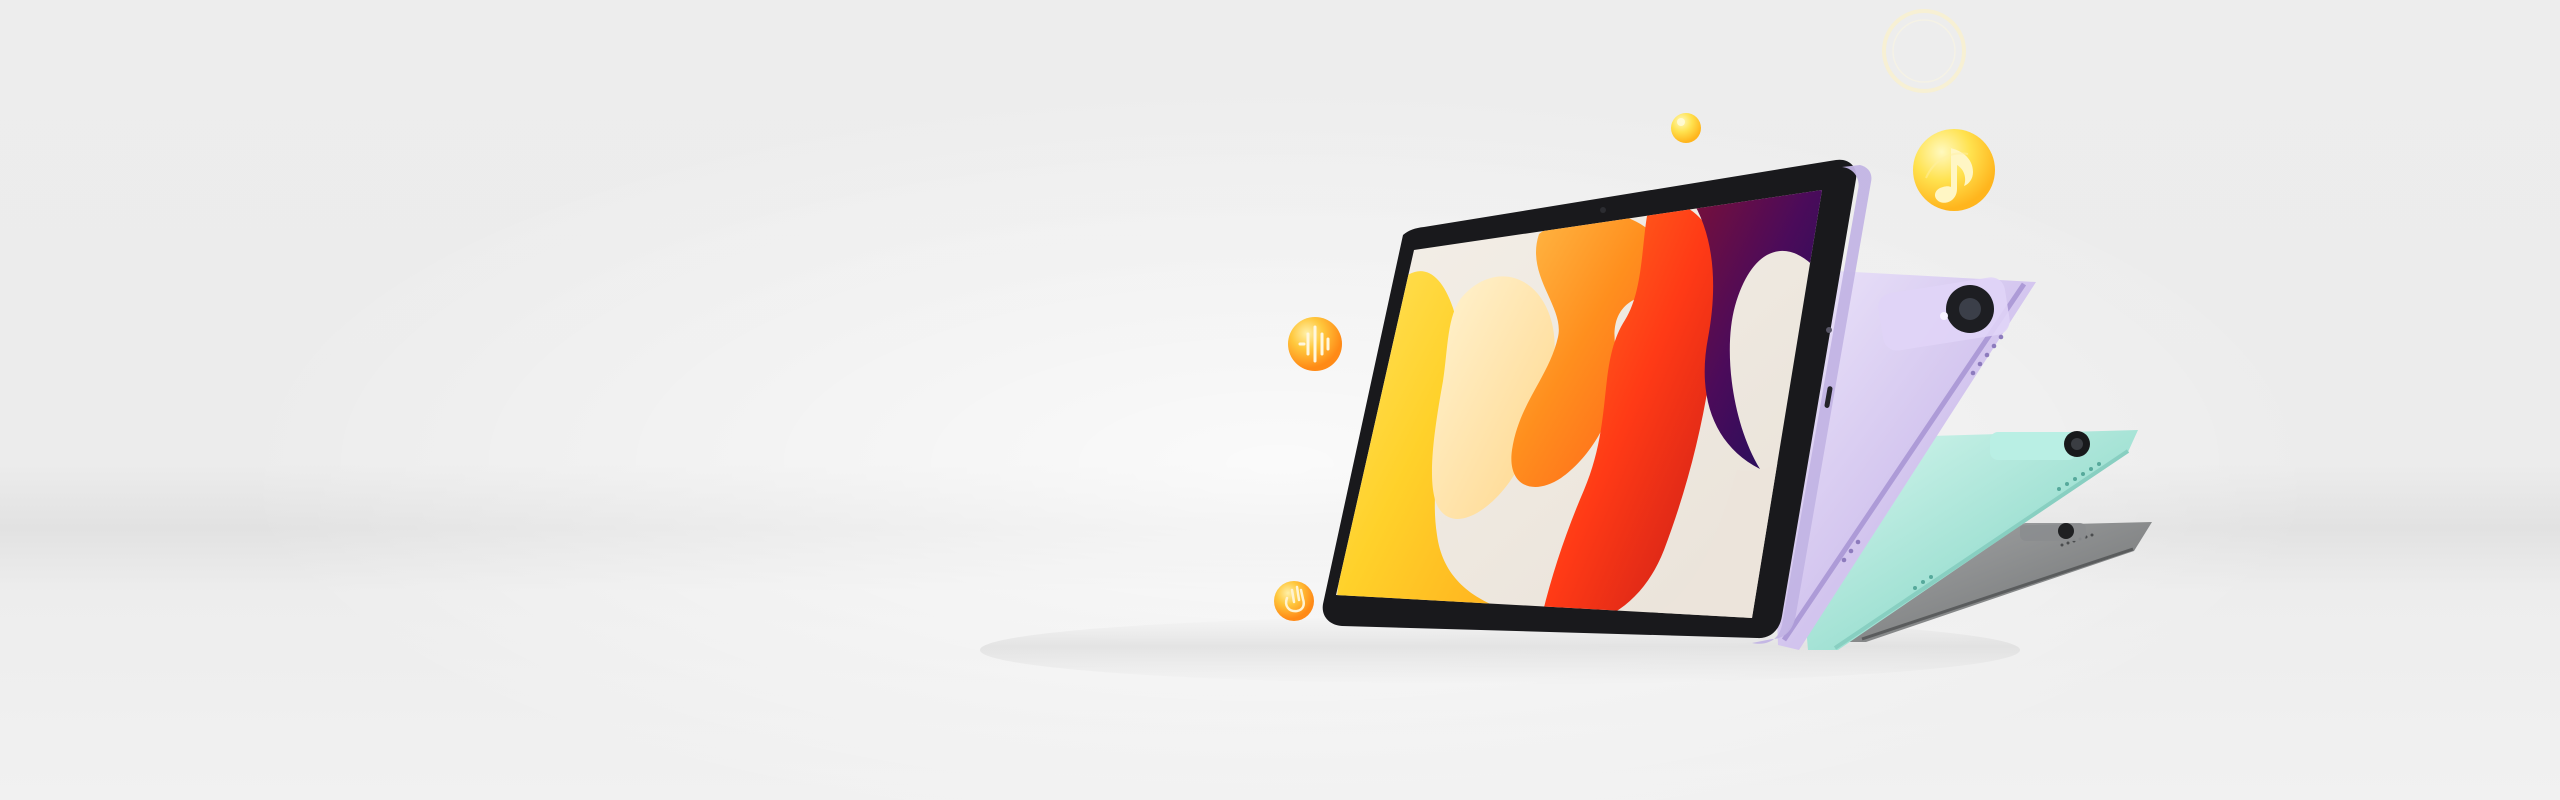  What do you see at coordinates (1315, 344) in the screenshot?
I see `sound-wave-icon` at bounding box center [1315, 344].